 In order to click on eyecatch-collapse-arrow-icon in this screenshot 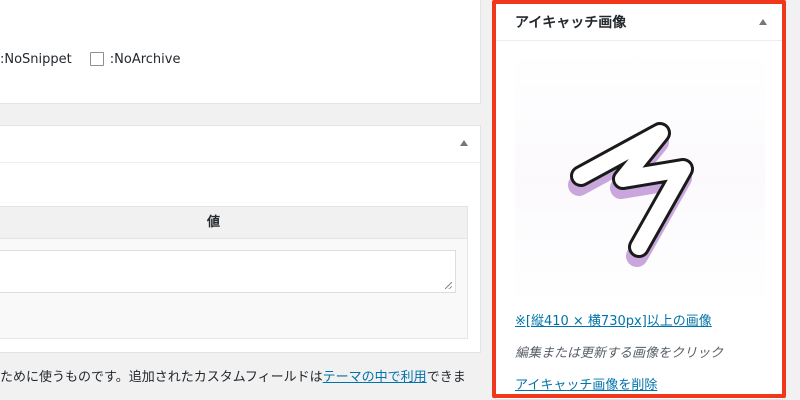, I will do `click(763, 22)`.